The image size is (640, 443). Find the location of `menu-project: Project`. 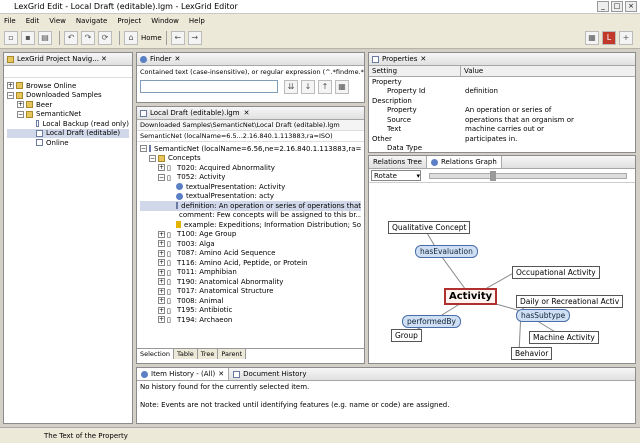

menu-project: Project is located at coordinates (129, 21).